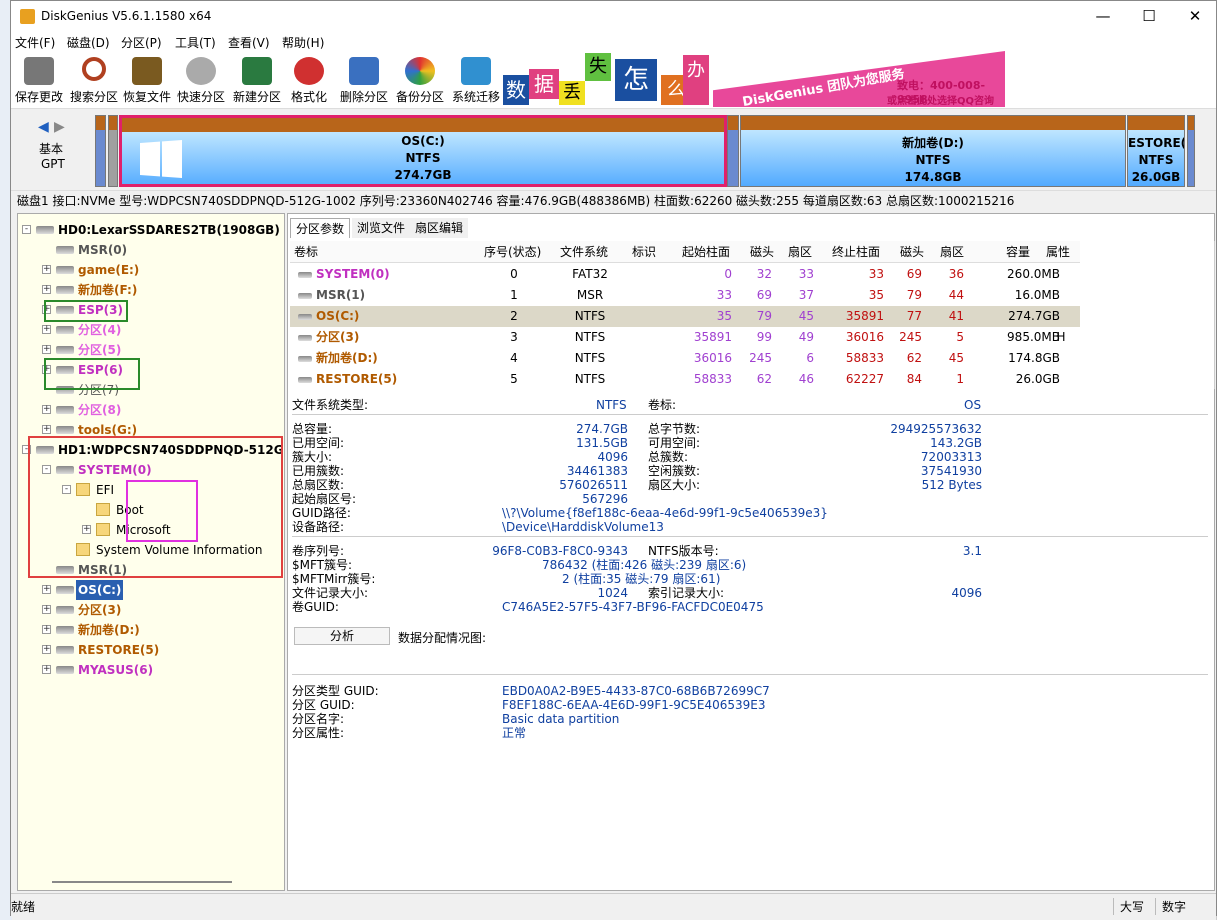 The height and width of the screenshot is (920, 1228). I want to click on total-capacity-value: 274.7GB, so click(602, 429).